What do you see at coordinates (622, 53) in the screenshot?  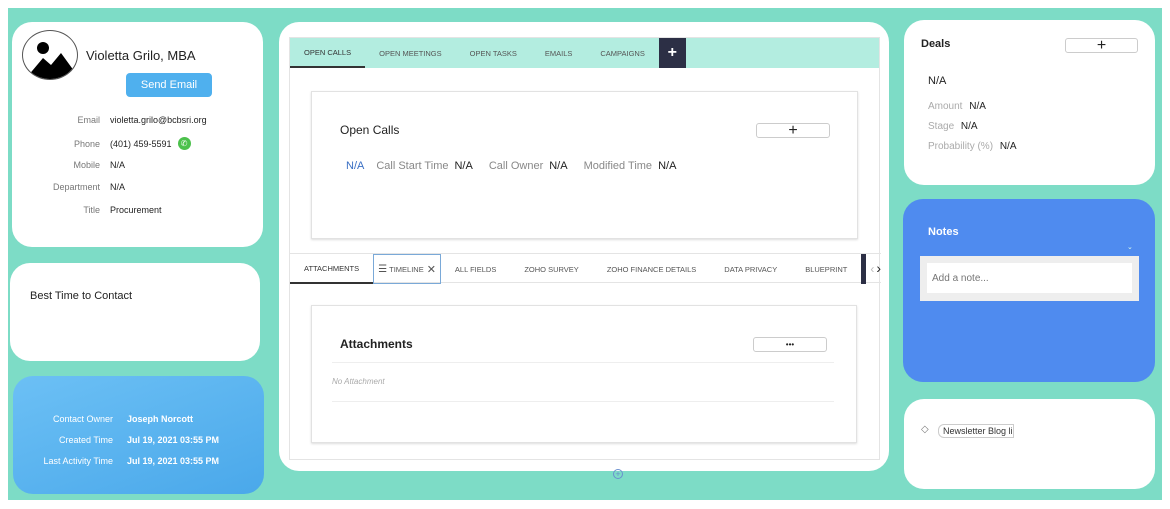 I see `tab-campaigns: CAMPAIGNS` at bounding box center [622, 53].